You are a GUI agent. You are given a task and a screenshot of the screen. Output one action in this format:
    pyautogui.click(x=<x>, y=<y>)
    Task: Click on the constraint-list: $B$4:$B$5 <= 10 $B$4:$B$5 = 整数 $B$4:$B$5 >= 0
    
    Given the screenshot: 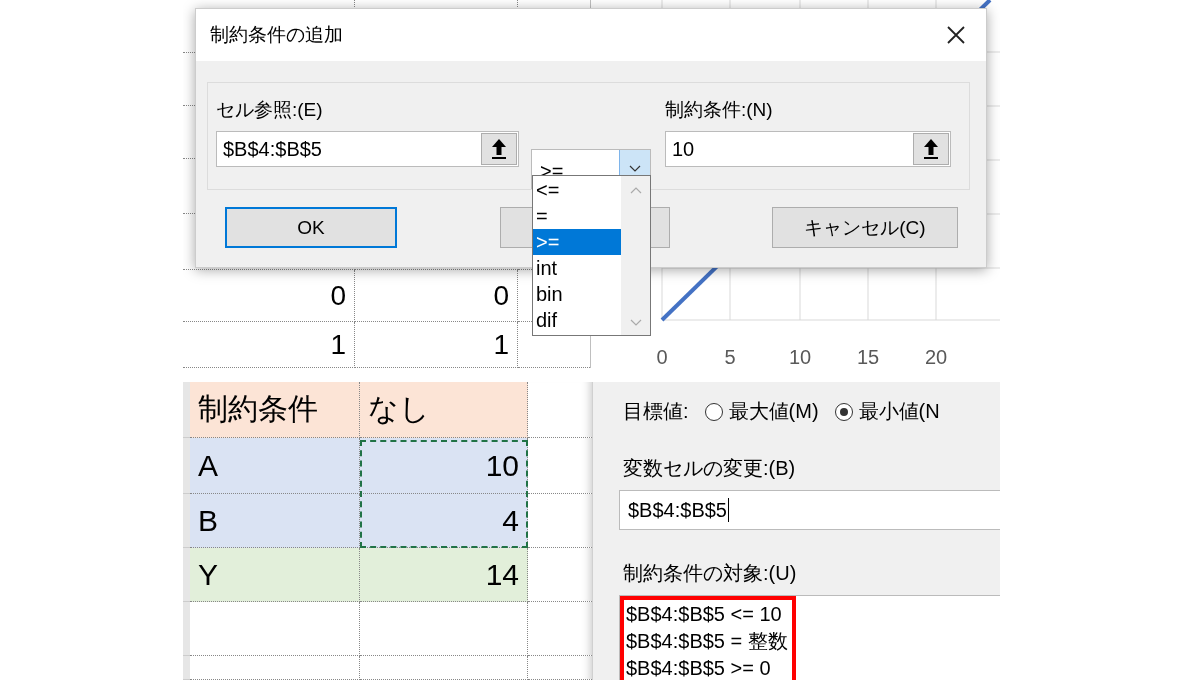 What is the action you would take?
    pyautogui.click(x=809, y=637)
    